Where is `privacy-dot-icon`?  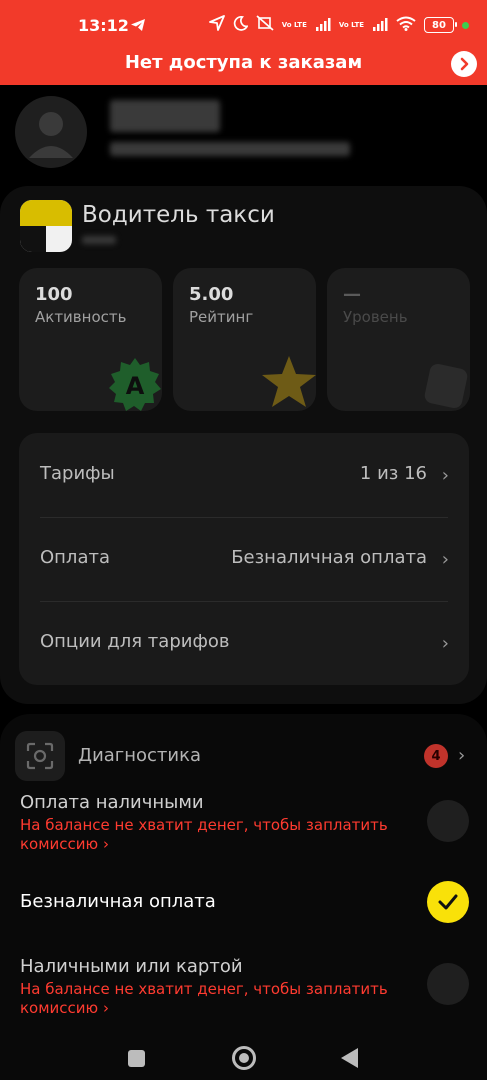 privacy-dot-icon is located at coordinates (465, 25).